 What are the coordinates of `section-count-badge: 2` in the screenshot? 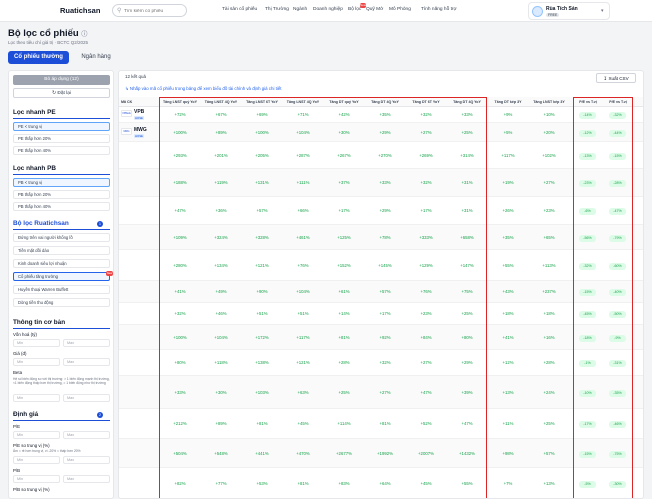 It's located at (100, 415).